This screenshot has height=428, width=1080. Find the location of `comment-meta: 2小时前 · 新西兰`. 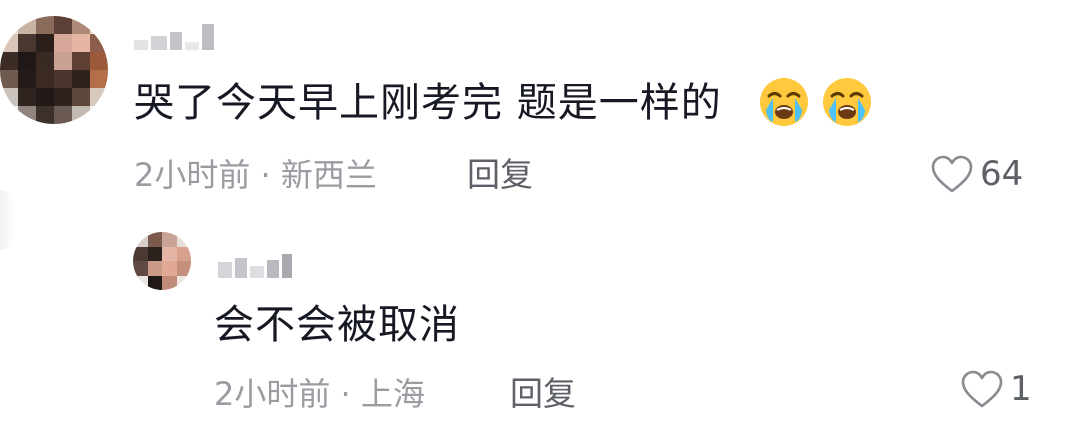

comment-meta: 2小时前 · 新西兰 is located at coordinates (255, 175).